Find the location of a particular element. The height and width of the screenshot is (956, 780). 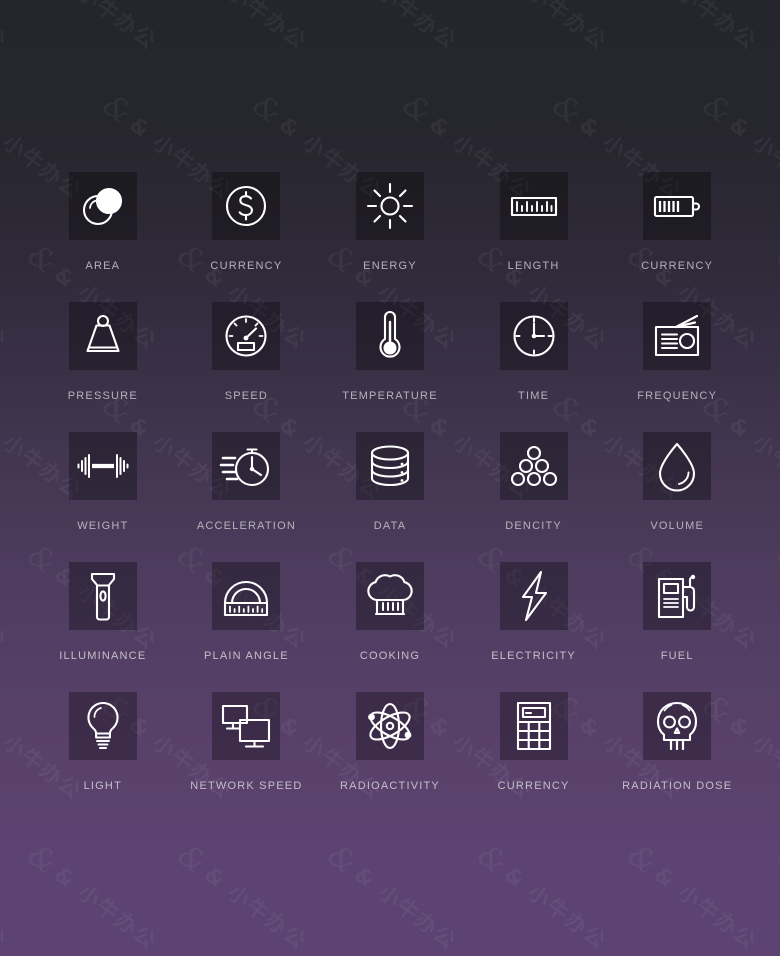

icon-label: FUEL is located at coordinates (677, 656).